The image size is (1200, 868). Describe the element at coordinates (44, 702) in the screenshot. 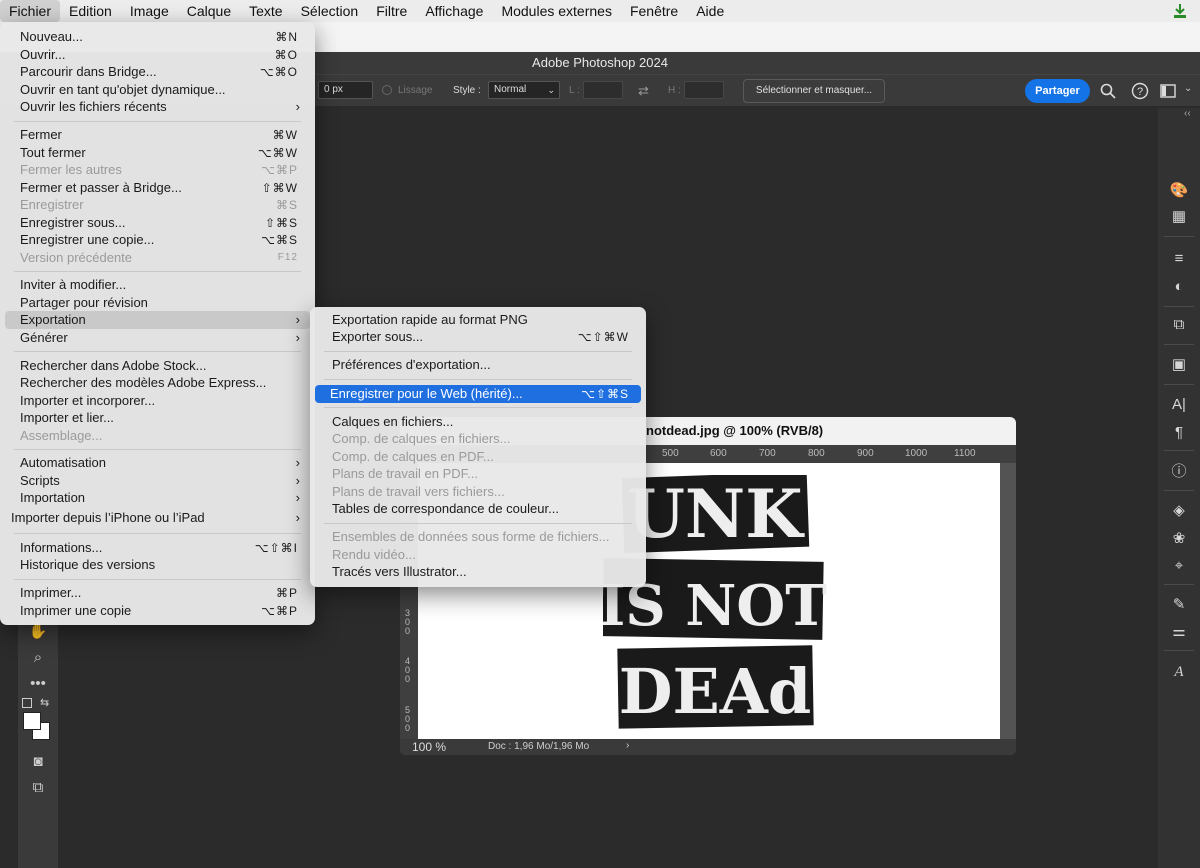

I see `swap-colors-icon: ⇆` at that location.